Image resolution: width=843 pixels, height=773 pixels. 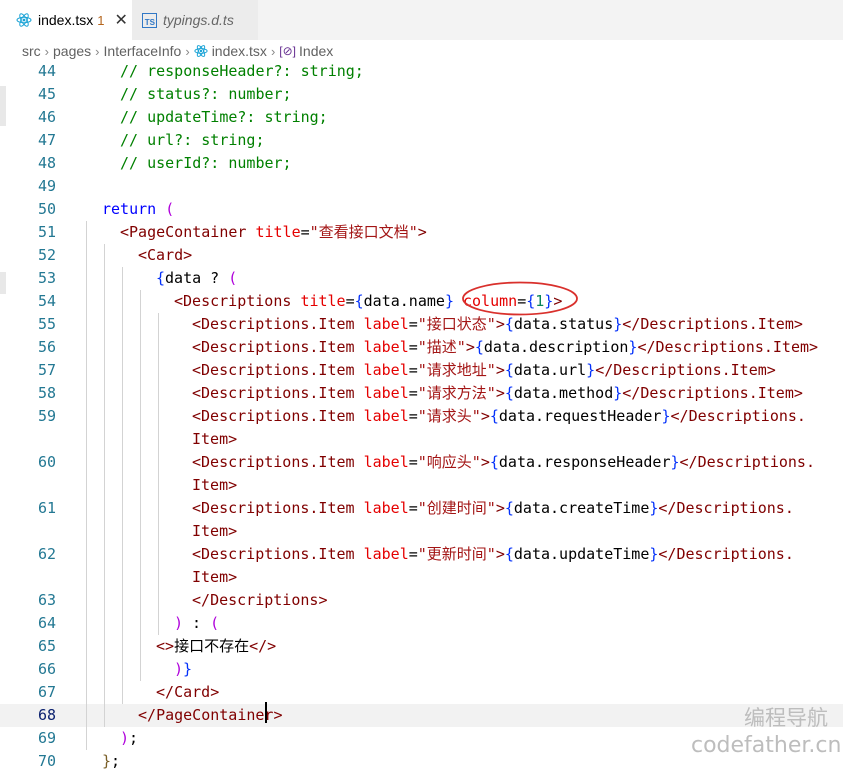 I want to click on close-icon: ✕, so click(x=120, y=20).